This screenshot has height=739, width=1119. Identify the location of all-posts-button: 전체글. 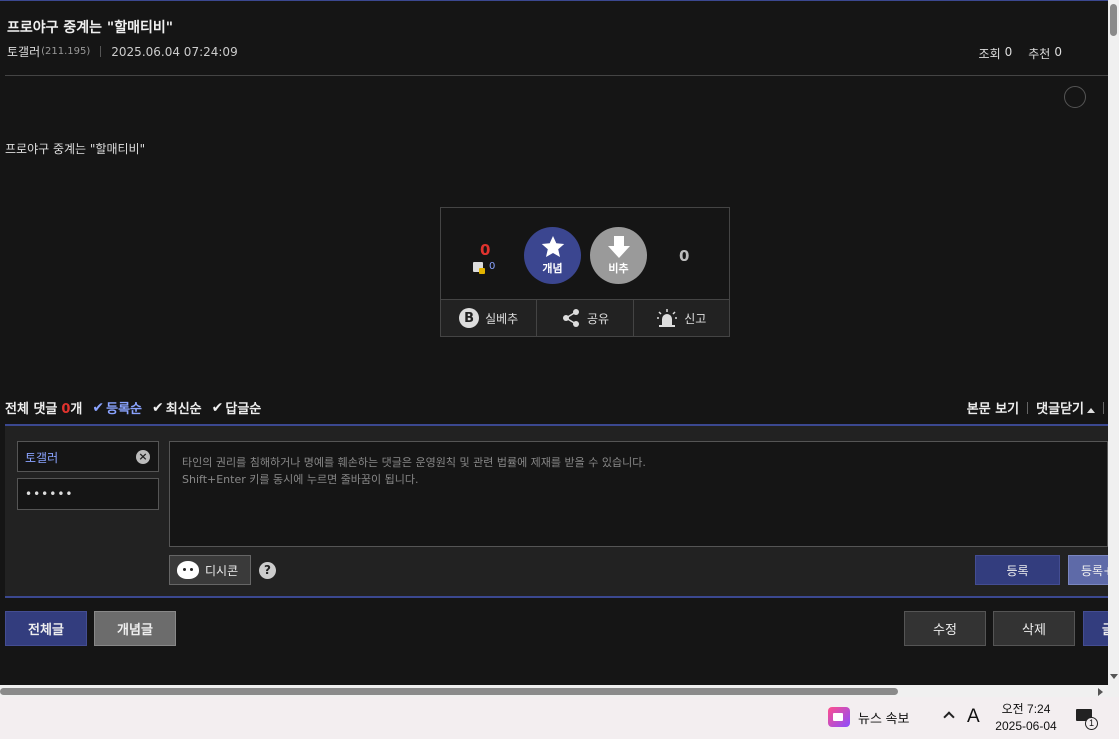
(46, 628).